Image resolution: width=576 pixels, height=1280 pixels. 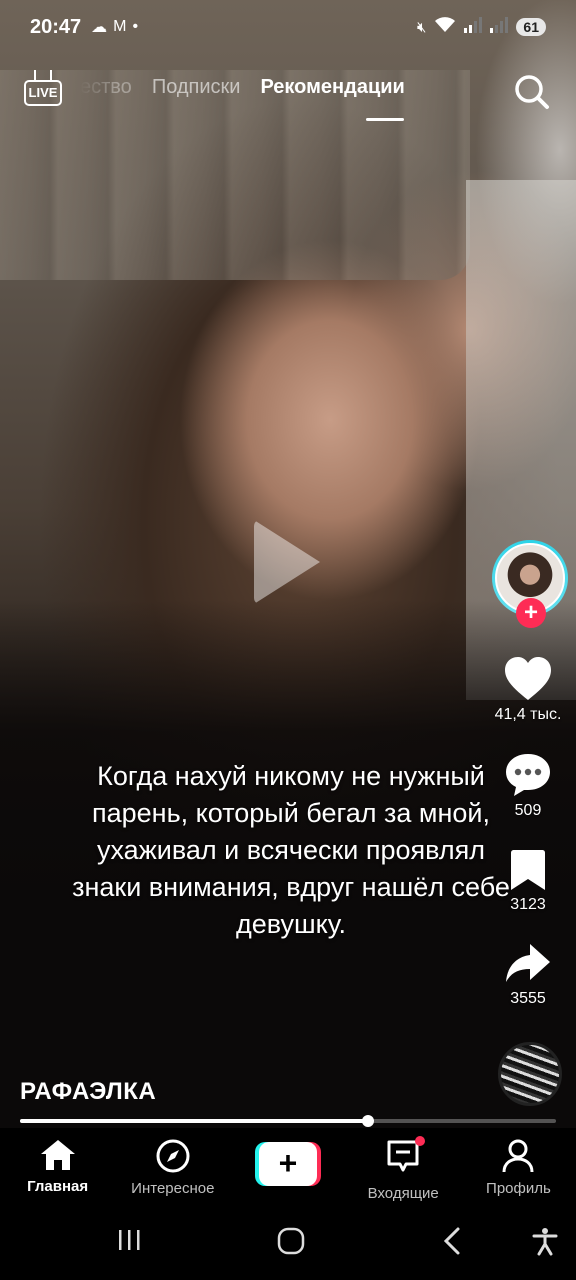 What do you see at coordinates (532, 92) in the screenshot?
I see `search-icon` at bounding box center [532, 92].